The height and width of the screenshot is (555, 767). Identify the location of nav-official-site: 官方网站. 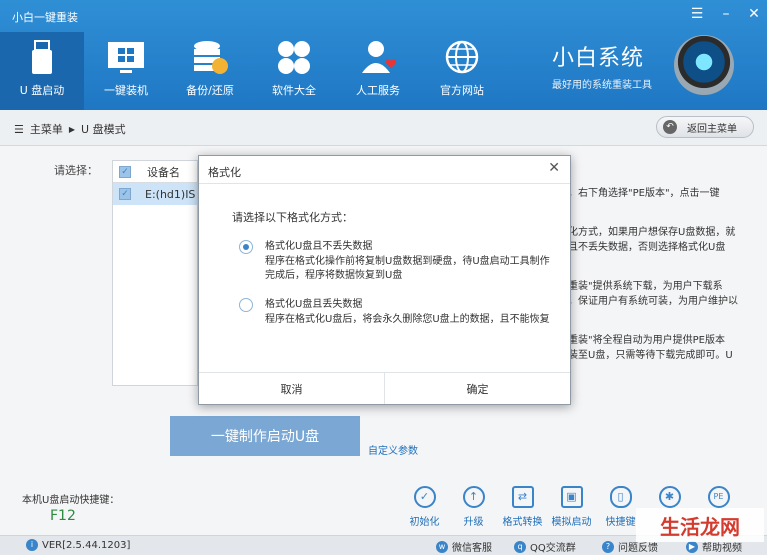
(462, 71).